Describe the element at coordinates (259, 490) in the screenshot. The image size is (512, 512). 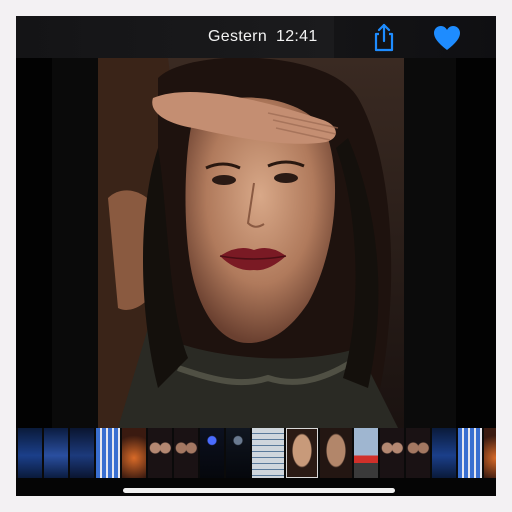
I see `home-indicator` at that location.